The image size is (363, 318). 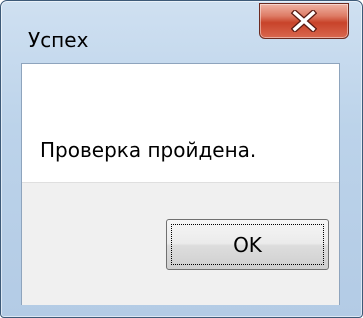 I want to click on ok-button: OK, so click(x=247, y=244).